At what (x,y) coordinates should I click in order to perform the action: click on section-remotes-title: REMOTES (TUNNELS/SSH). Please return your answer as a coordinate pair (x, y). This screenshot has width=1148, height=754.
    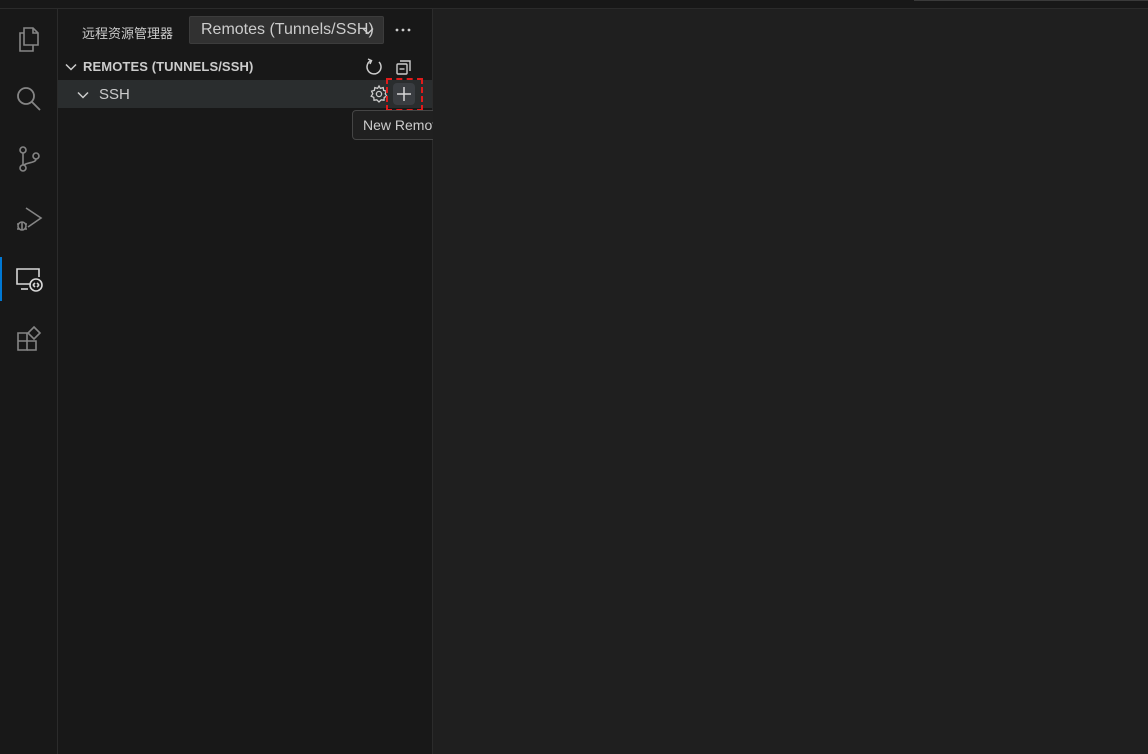
    Looking at the image, I should click on (168, 66).